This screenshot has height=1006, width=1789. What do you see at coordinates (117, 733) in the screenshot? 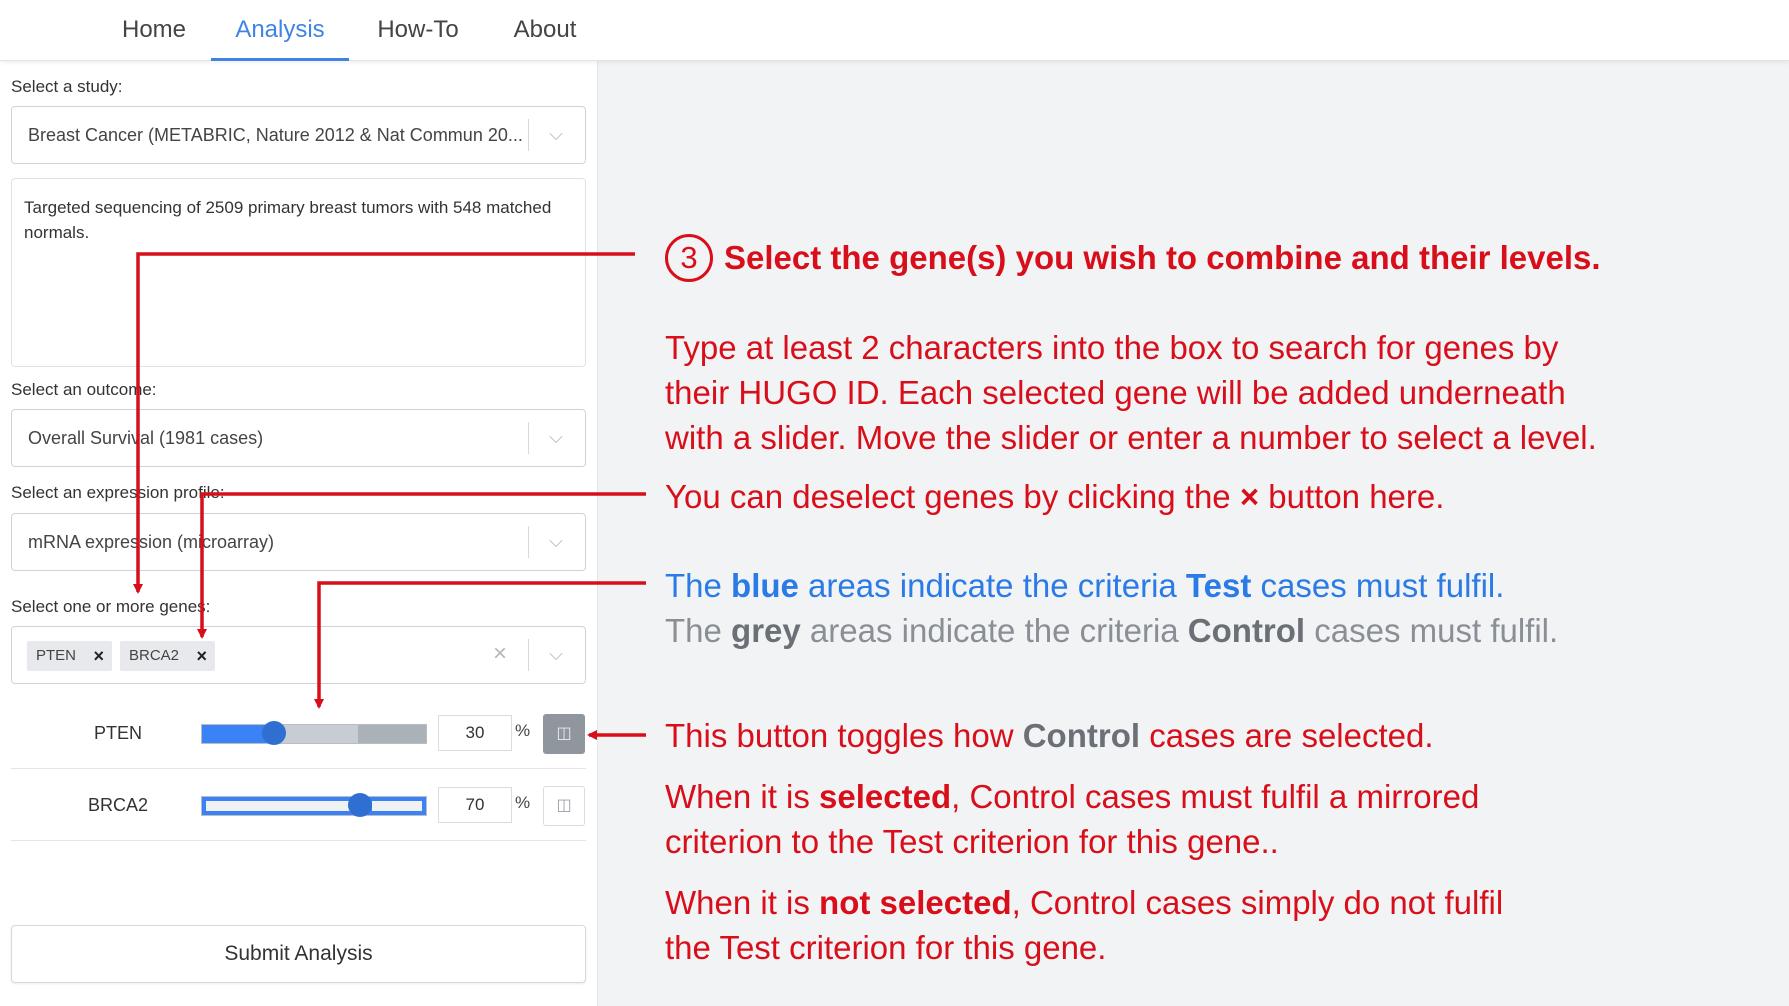
I see `gene-row-name: PTEN` at bounding box center [117, 733].